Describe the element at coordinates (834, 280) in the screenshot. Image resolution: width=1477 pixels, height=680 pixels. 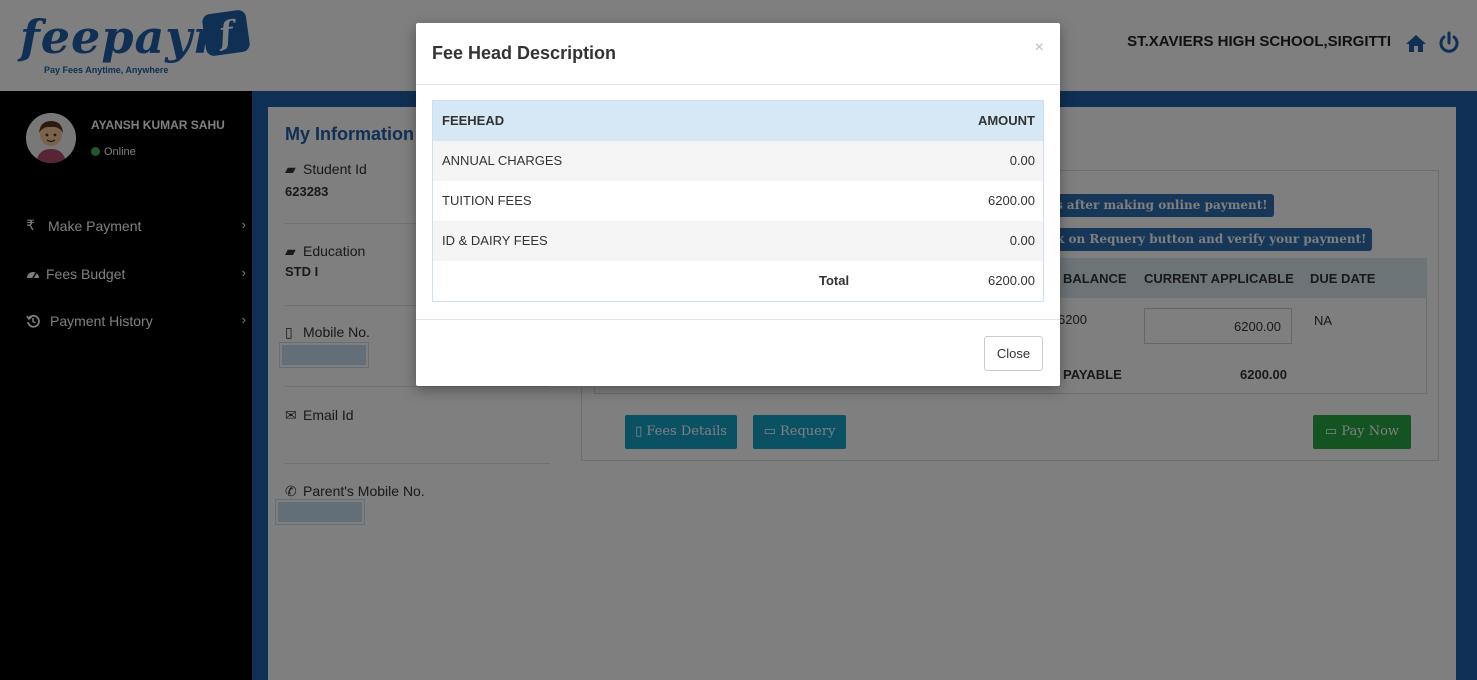
I see `total-label: Total` at that location.